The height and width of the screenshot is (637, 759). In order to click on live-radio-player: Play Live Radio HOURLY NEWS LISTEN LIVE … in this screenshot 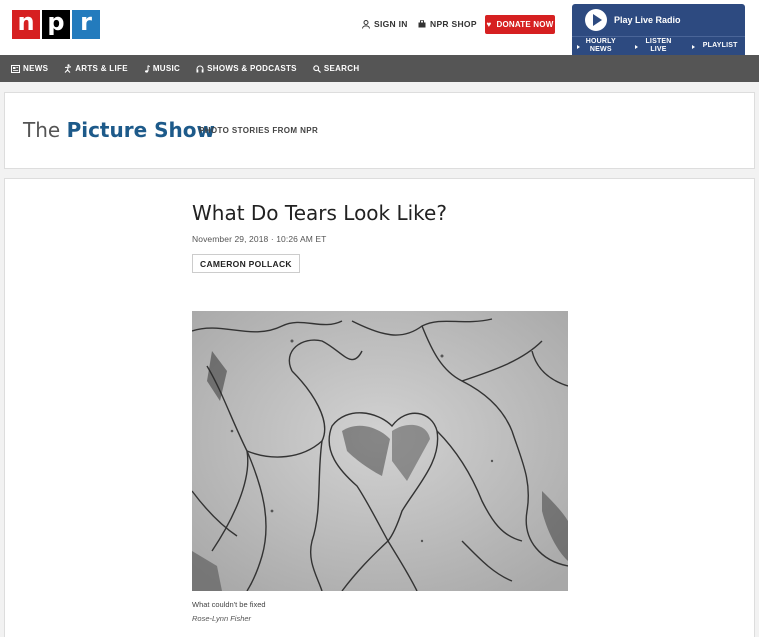, I will do `click(658, 29)`.